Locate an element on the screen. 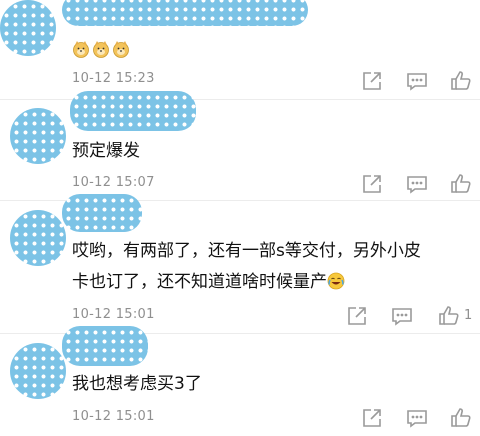  comment-time: 10-12 15:07 is located at coordinates (113, 182).